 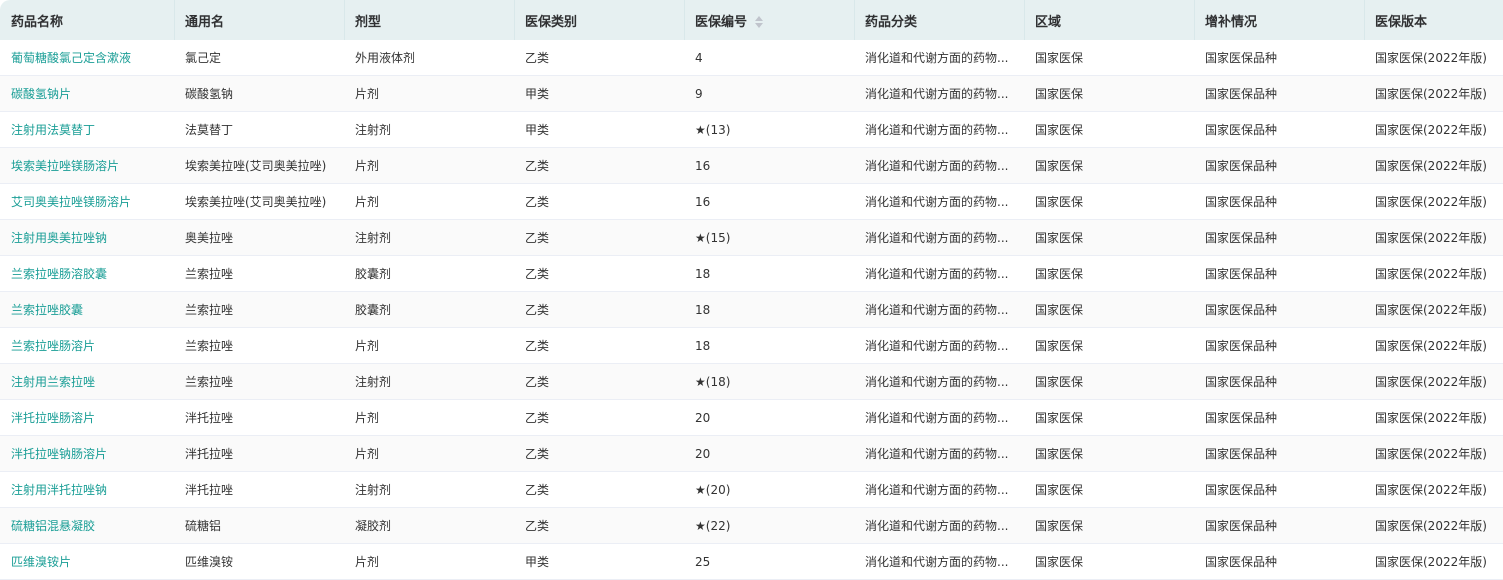 I want to click on drug-name-link: 注射用泮托拉唑钠, so click(x=59, y=490).